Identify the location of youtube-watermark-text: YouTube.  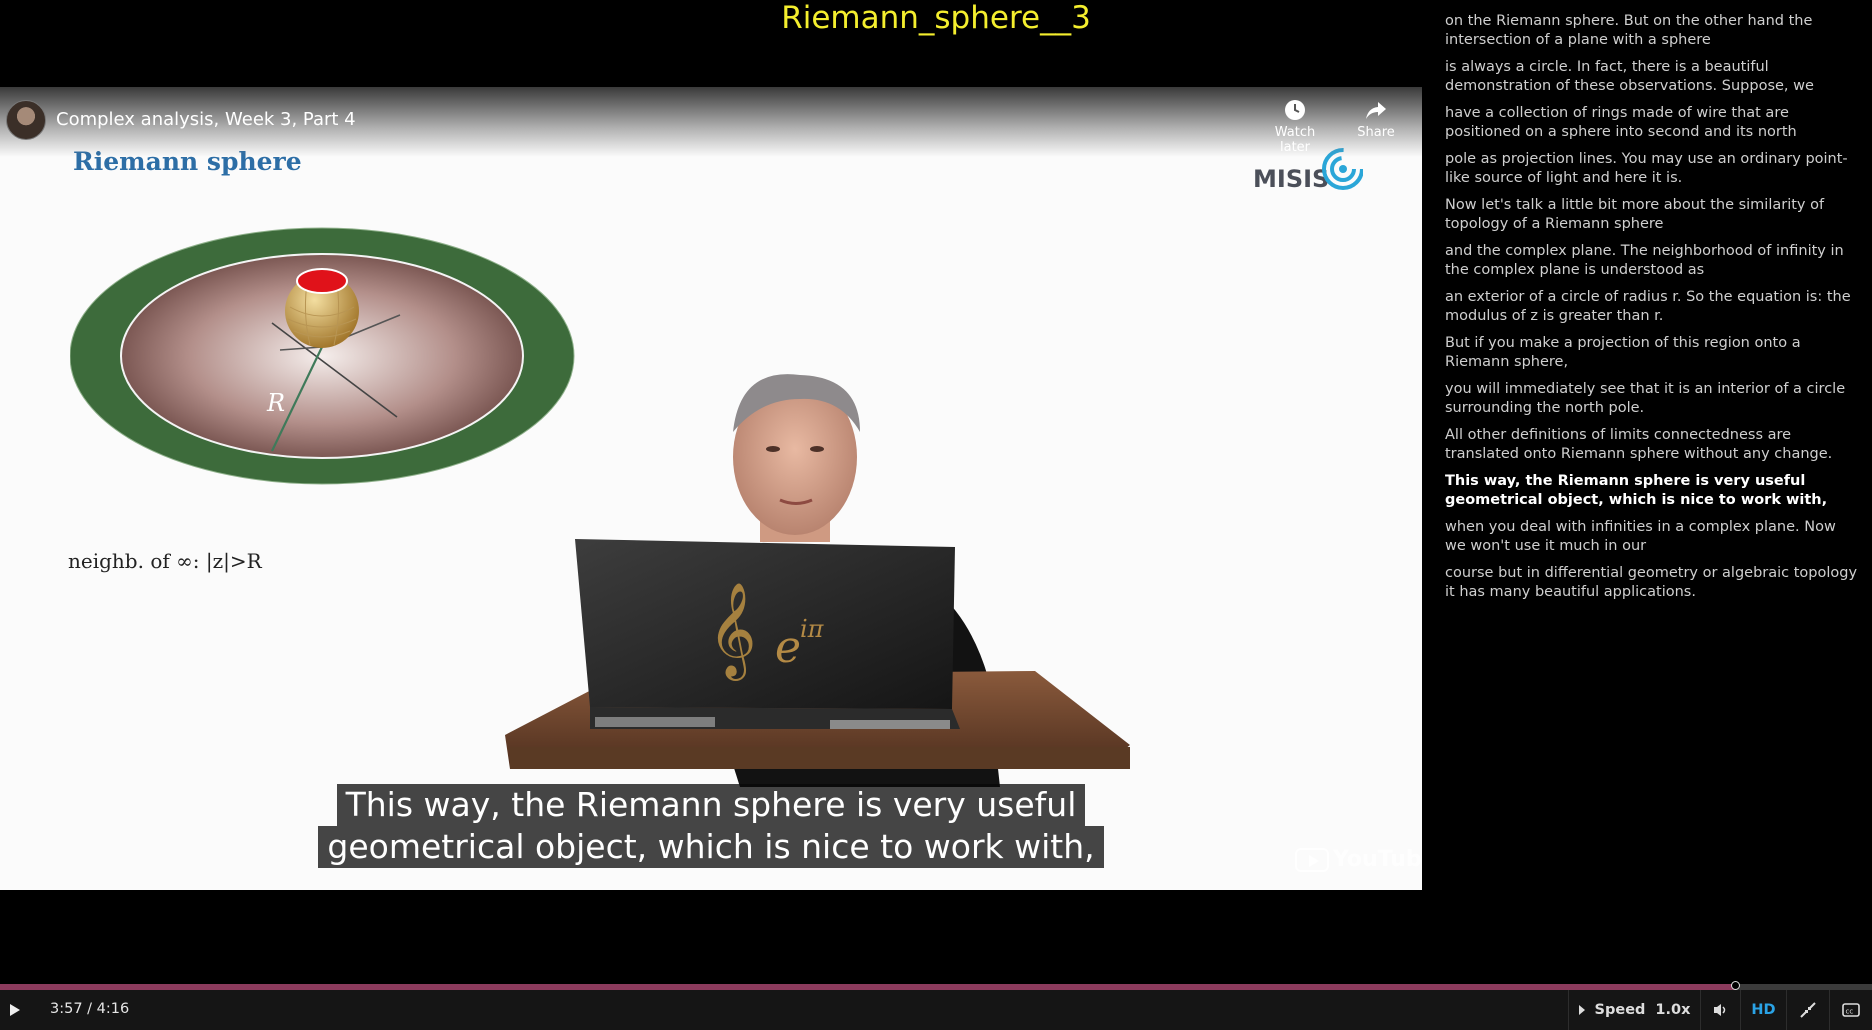
(1377, 859).